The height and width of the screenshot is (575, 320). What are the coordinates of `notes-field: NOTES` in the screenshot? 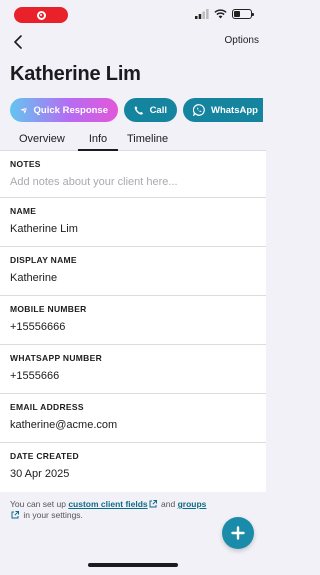 It's located at (133, 174).